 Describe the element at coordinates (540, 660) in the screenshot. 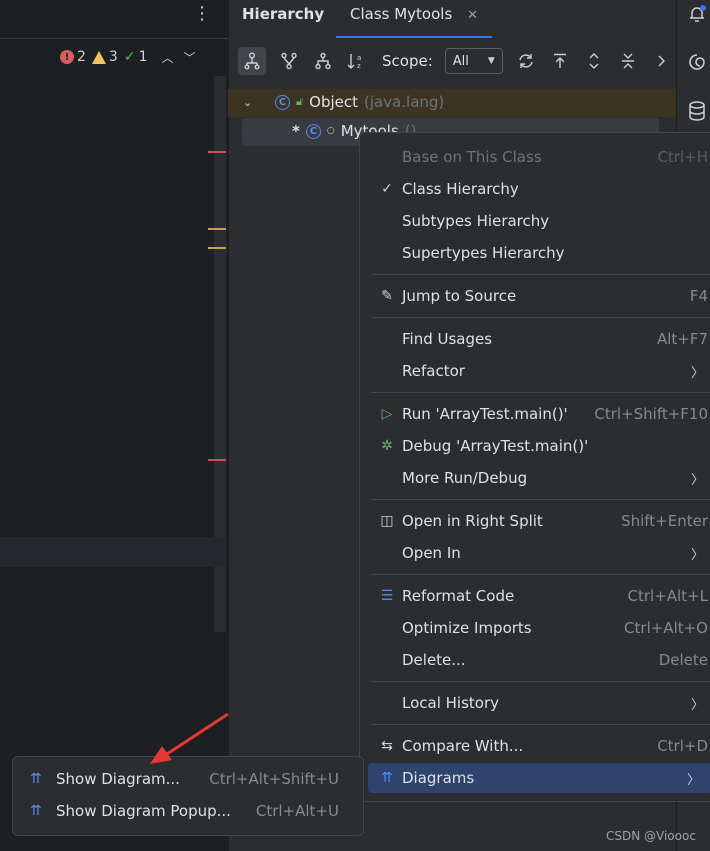

I see `menu-item-delete: Delete... Delete` at that location.